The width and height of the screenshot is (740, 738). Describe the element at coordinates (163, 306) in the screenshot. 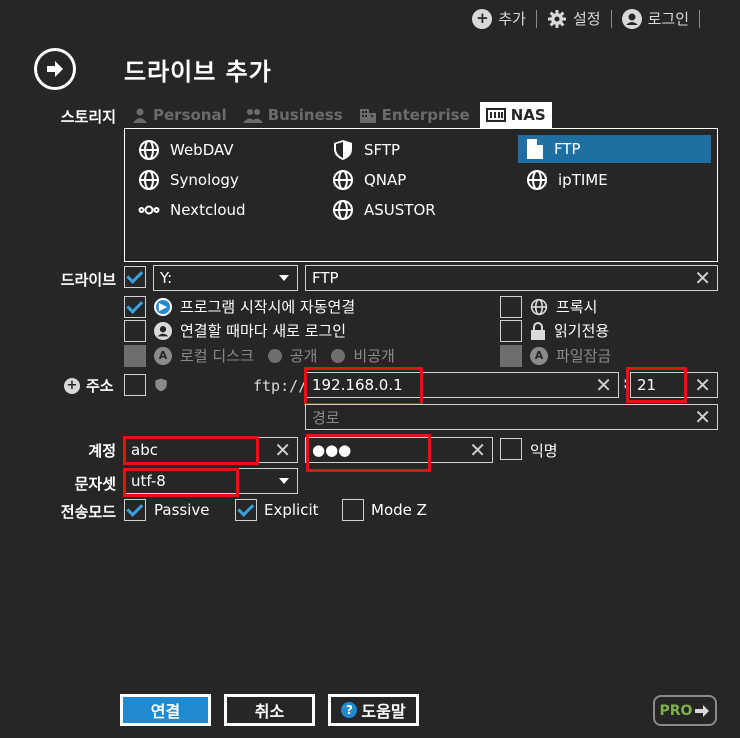

I see `play-icon: ▶` at that location.